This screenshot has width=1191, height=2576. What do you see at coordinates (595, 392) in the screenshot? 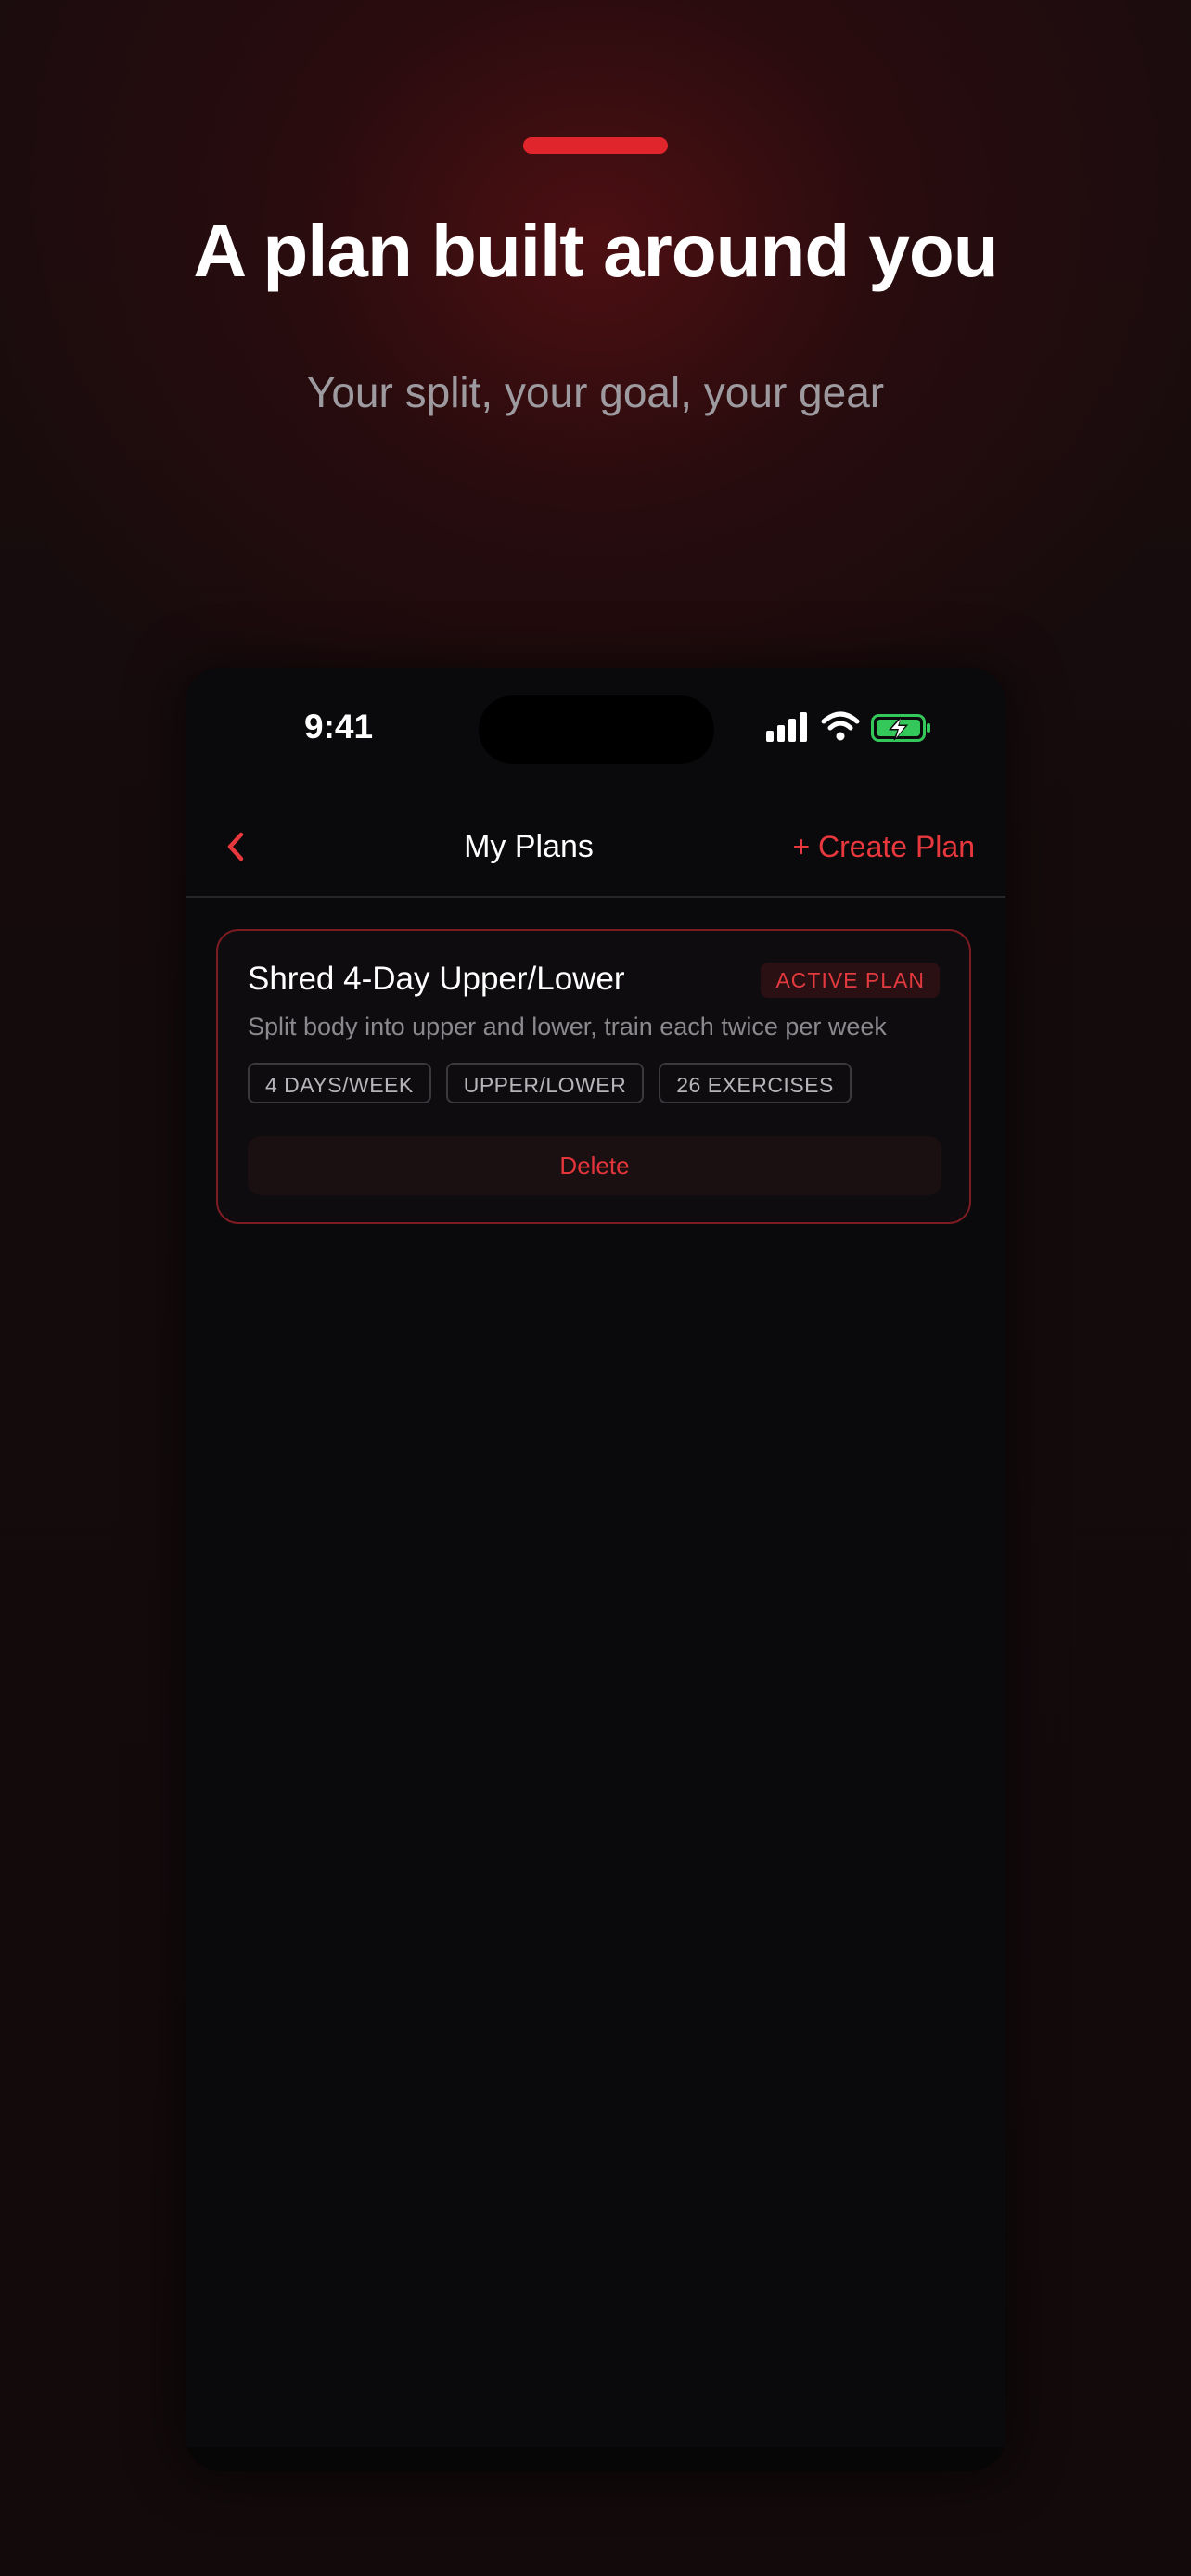
I see `hero-subhead: Your split, your goal, your gear` at bounding box center [595, 392].